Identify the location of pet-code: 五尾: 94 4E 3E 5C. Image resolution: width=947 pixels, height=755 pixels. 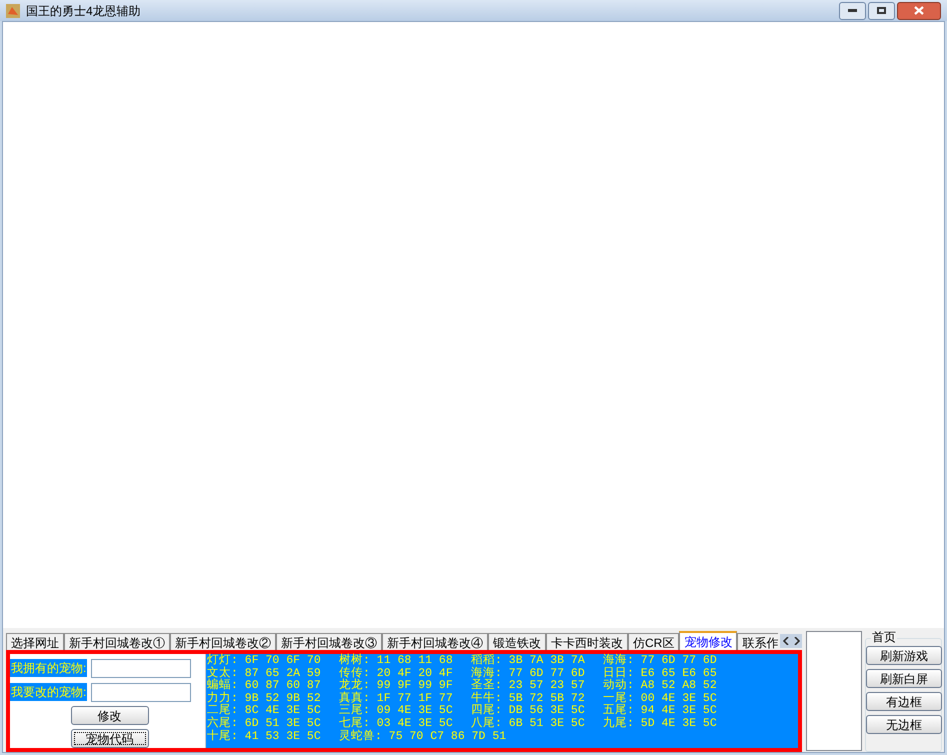
(660, 711).